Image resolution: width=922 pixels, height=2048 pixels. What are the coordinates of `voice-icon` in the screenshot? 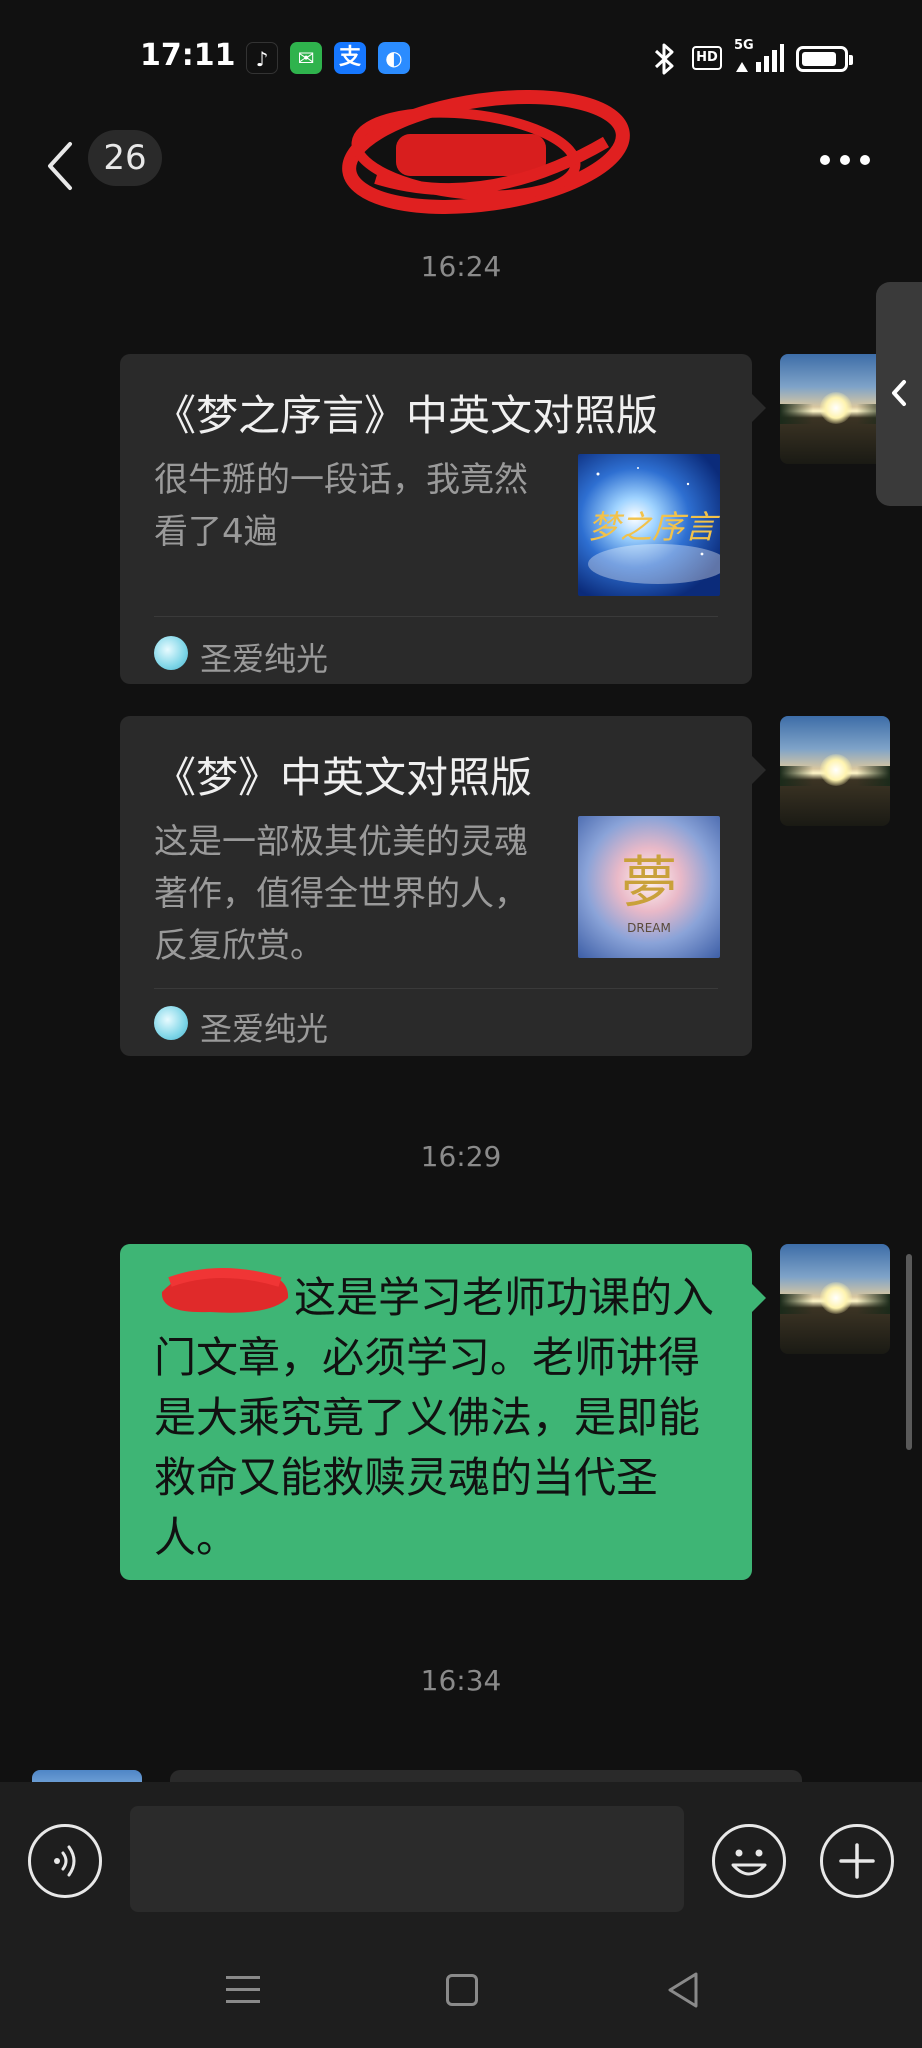 It's located at (65, 1861).